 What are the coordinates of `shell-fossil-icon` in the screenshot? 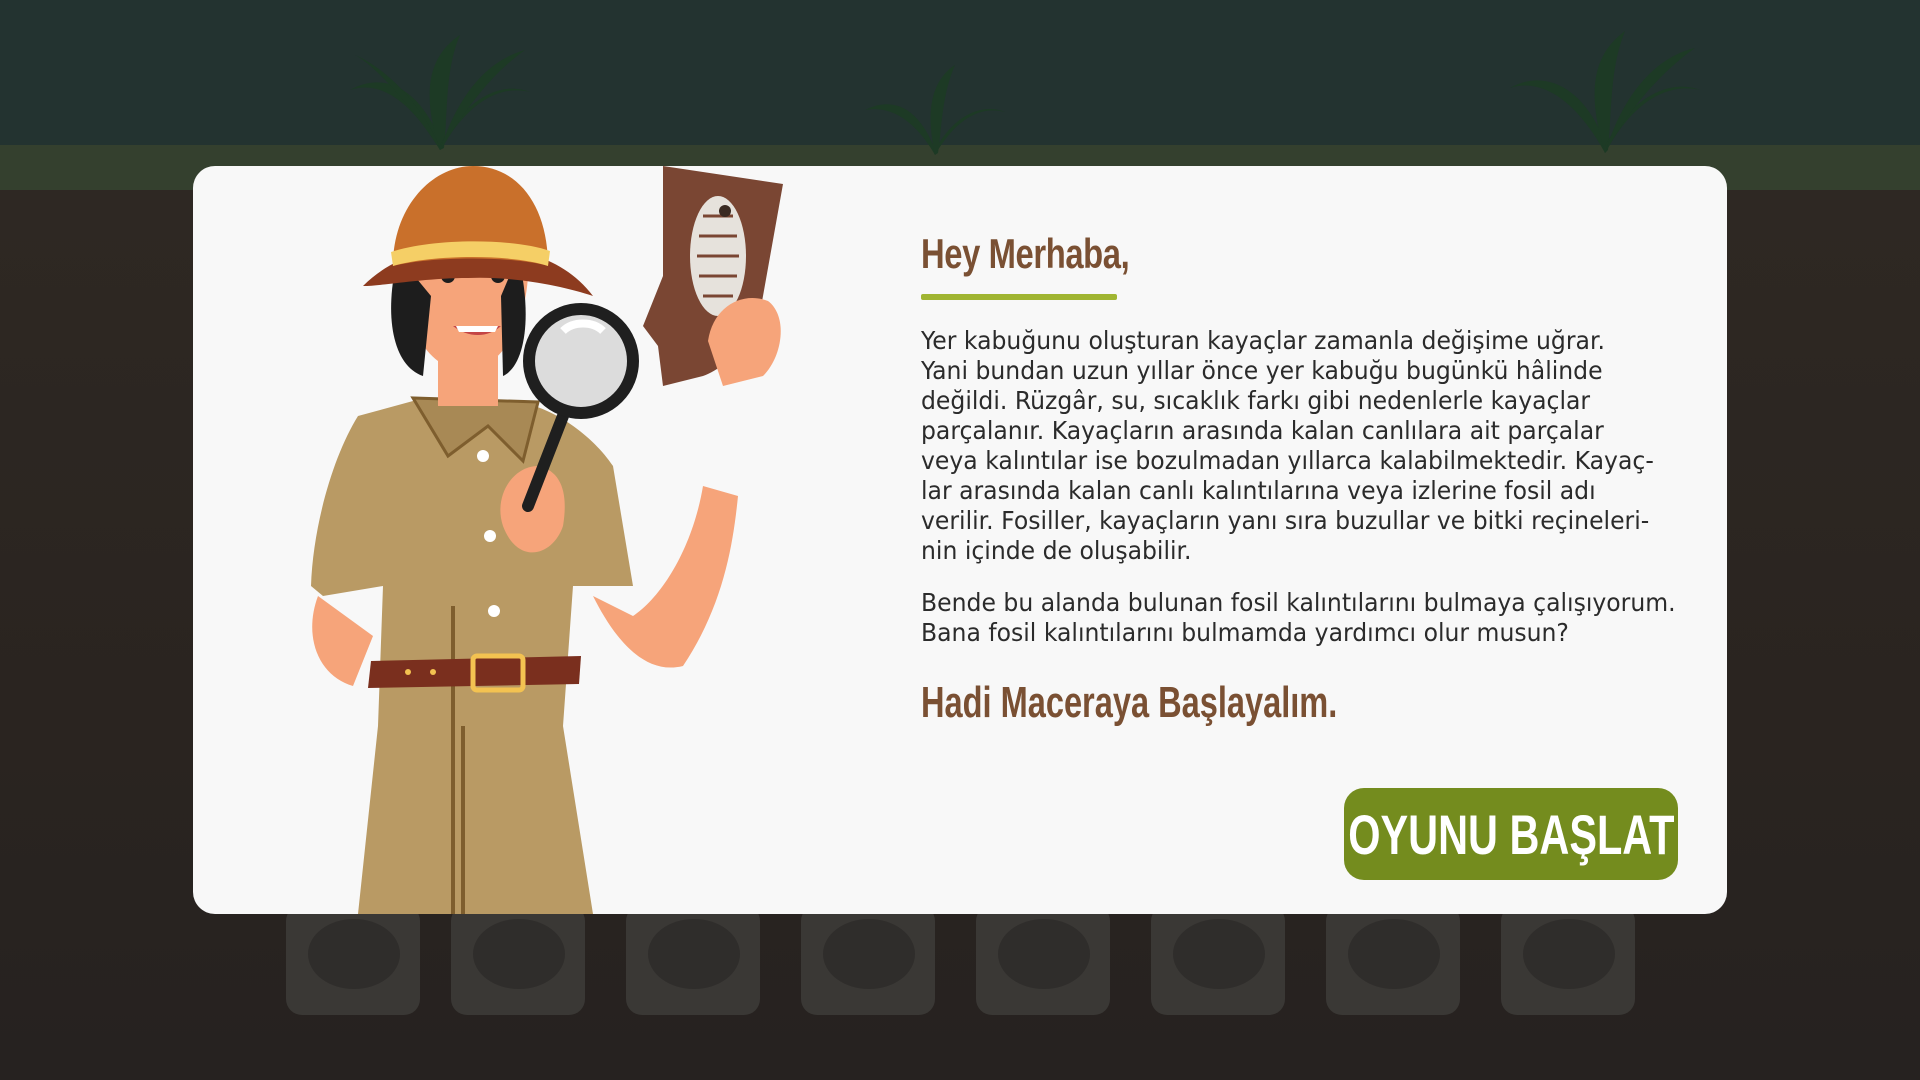 It's located at (694, 954).